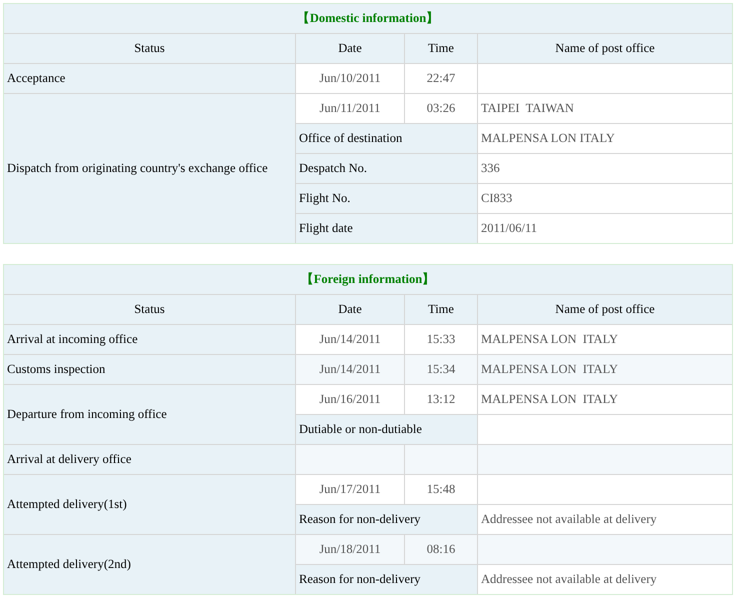 The height and width of the screenshot is (596, 735). I want to click on table-cell: 03:26, so click(441, 108).